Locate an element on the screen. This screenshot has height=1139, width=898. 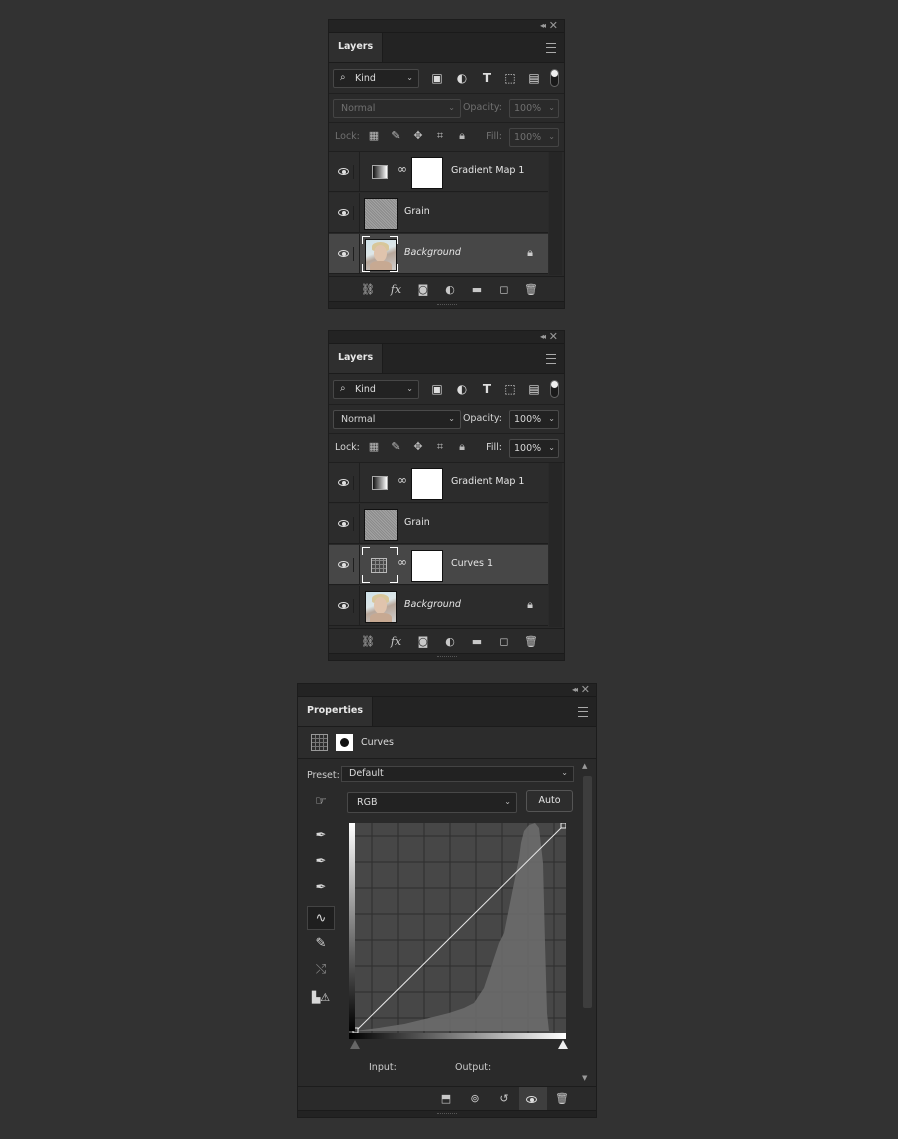
tab-properties: Properties is located at coordinates (335, 711).